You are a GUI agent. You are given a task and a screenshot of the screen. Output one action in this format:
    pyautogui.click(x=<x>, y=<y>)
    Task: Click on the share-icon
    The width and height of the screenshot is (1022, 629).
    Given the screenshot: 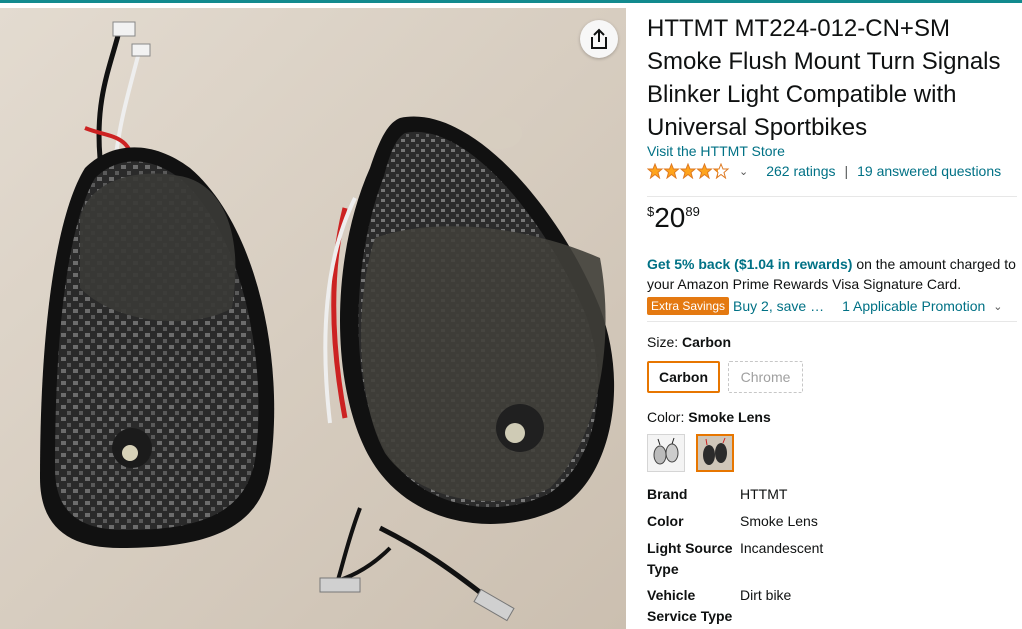 What is the action you would take?
    pyautogui.click(x=599, y=38)
    